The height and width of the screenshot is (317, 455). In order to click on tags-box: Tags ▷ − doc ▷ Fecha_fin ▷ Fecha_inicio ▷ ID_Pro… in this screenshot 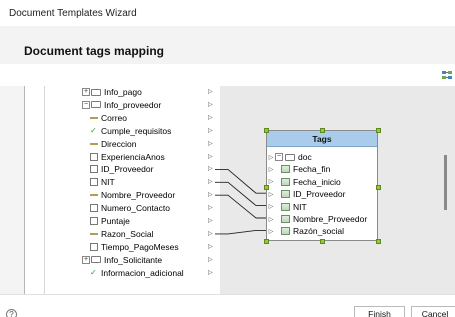, I will do `click(322, 185)`.